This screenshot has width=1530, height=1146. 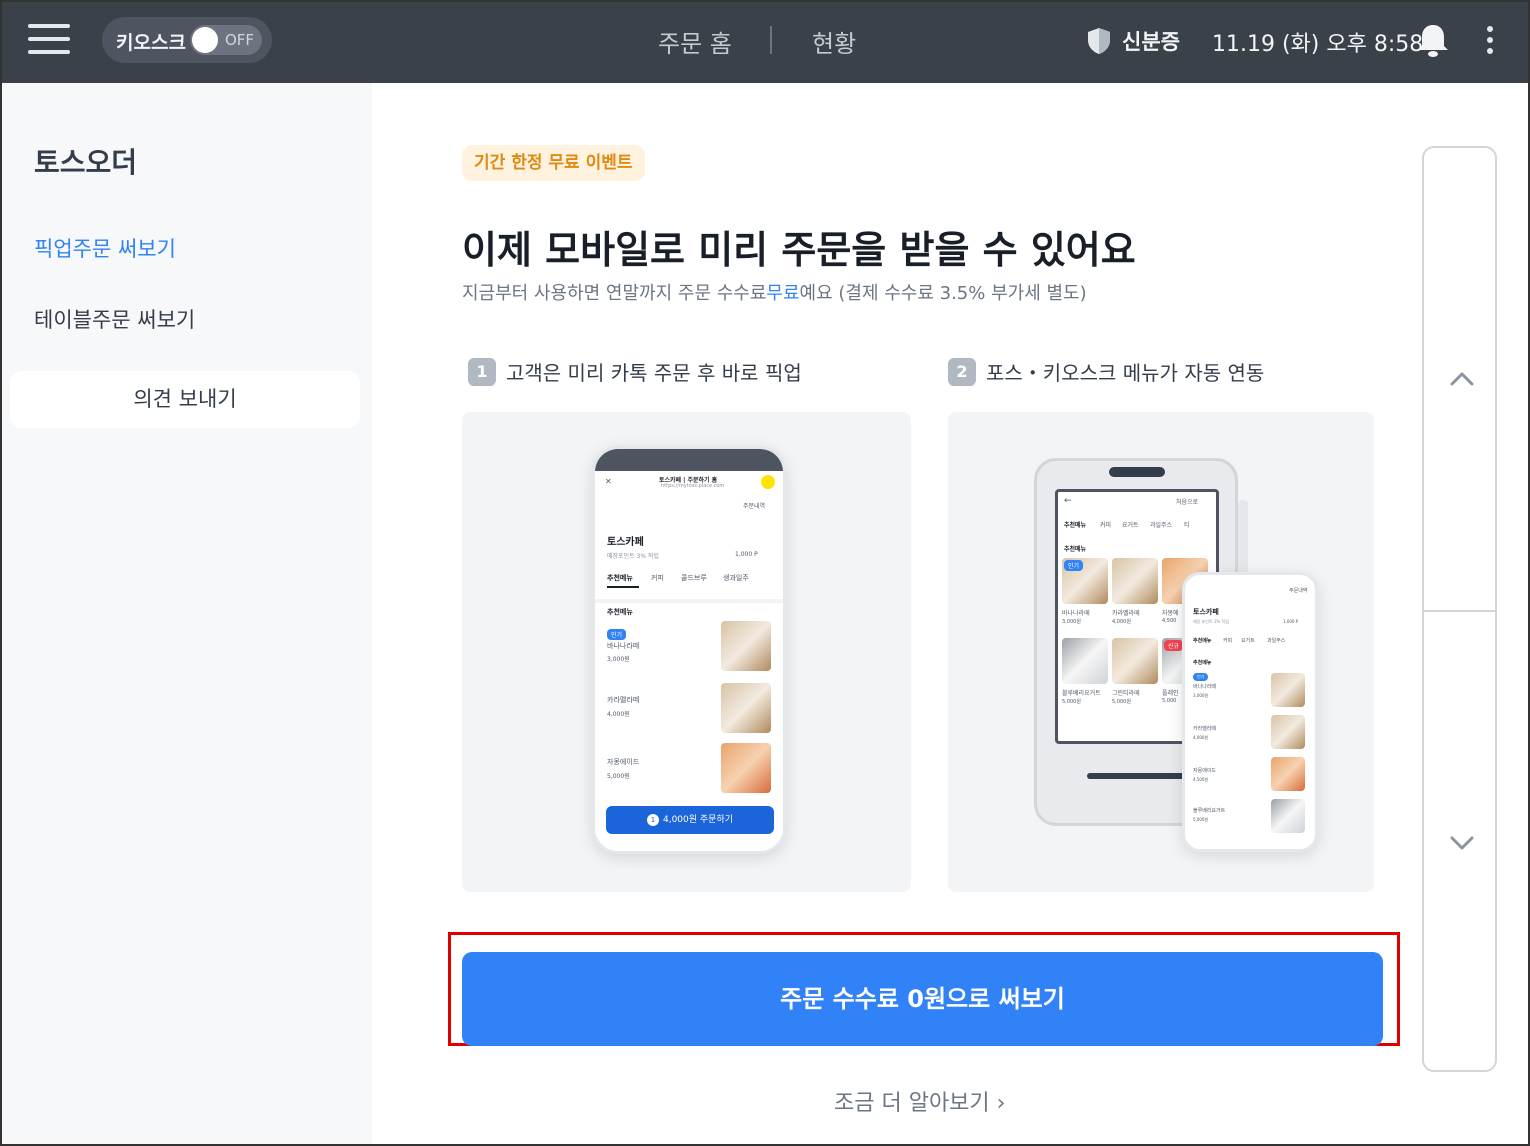 What do you see at coordinates (736, 578) in the screenshot?
I see `tab: 생과일주` at bounding box center [736, 578].